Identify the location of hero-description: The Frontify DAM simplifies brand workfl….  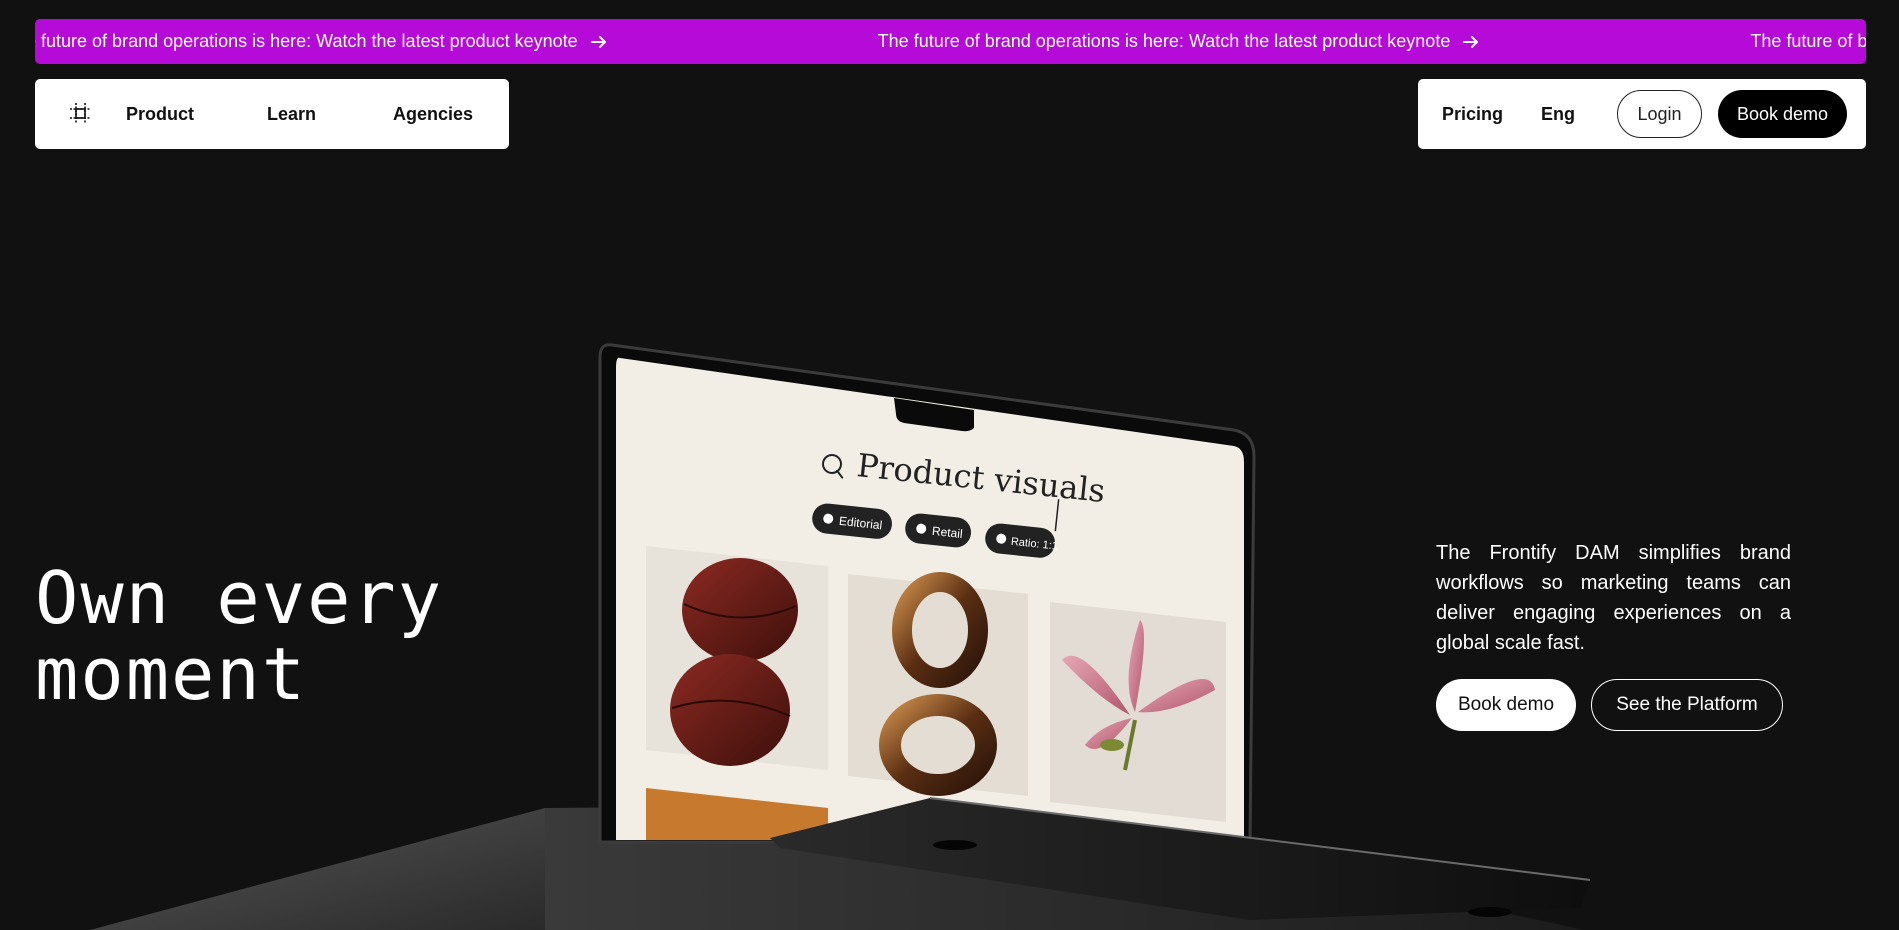
(1613, 598).